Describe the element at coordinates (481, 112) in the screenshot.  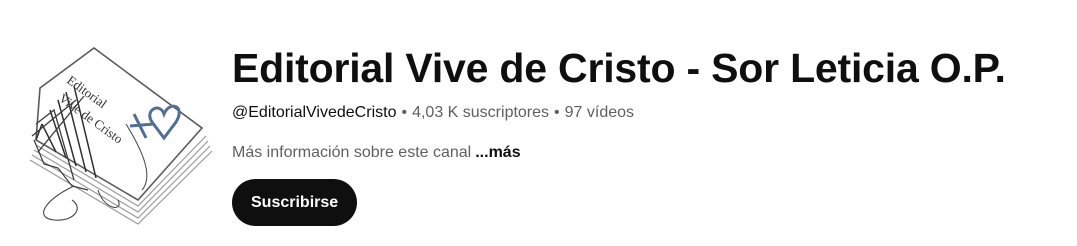
I see `subscriber-count: 4,03 K suscriptores` at that location.